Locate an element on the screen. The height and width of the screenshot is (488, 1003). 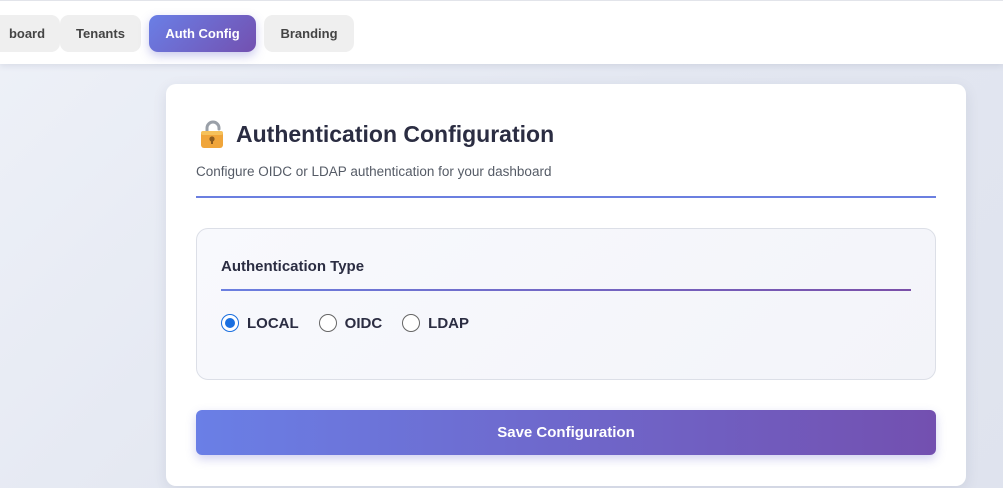
save-configuration-button: Save Configuration is located at coordinates (566, 432).